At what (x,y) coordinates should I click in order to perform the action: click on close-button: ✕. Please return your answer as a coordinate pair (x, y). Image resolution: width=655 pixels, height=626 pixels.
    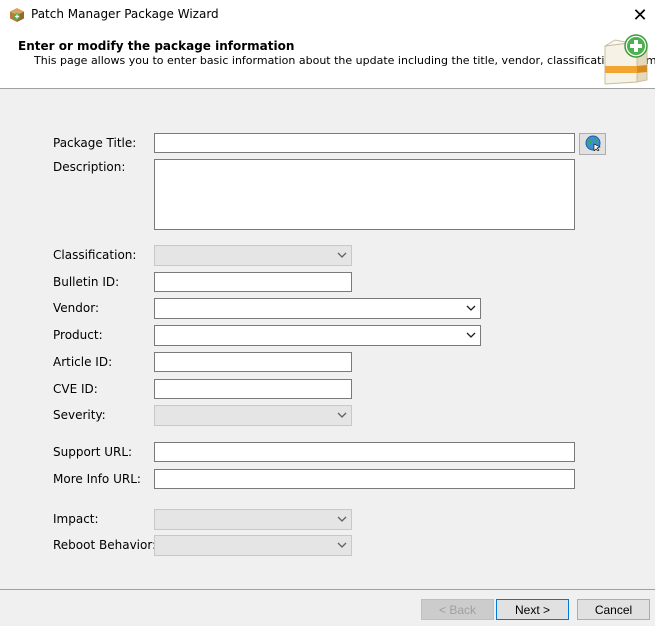
    Looking at the image, I should click on (640, 15).